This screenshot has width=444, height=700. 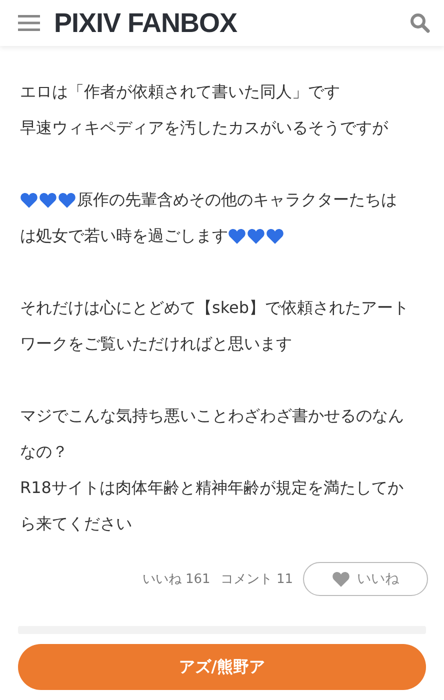 I want to click on post-text: 早速ウィキペディアを汚したカスがいるそうですが, so click(x=204, y=128).